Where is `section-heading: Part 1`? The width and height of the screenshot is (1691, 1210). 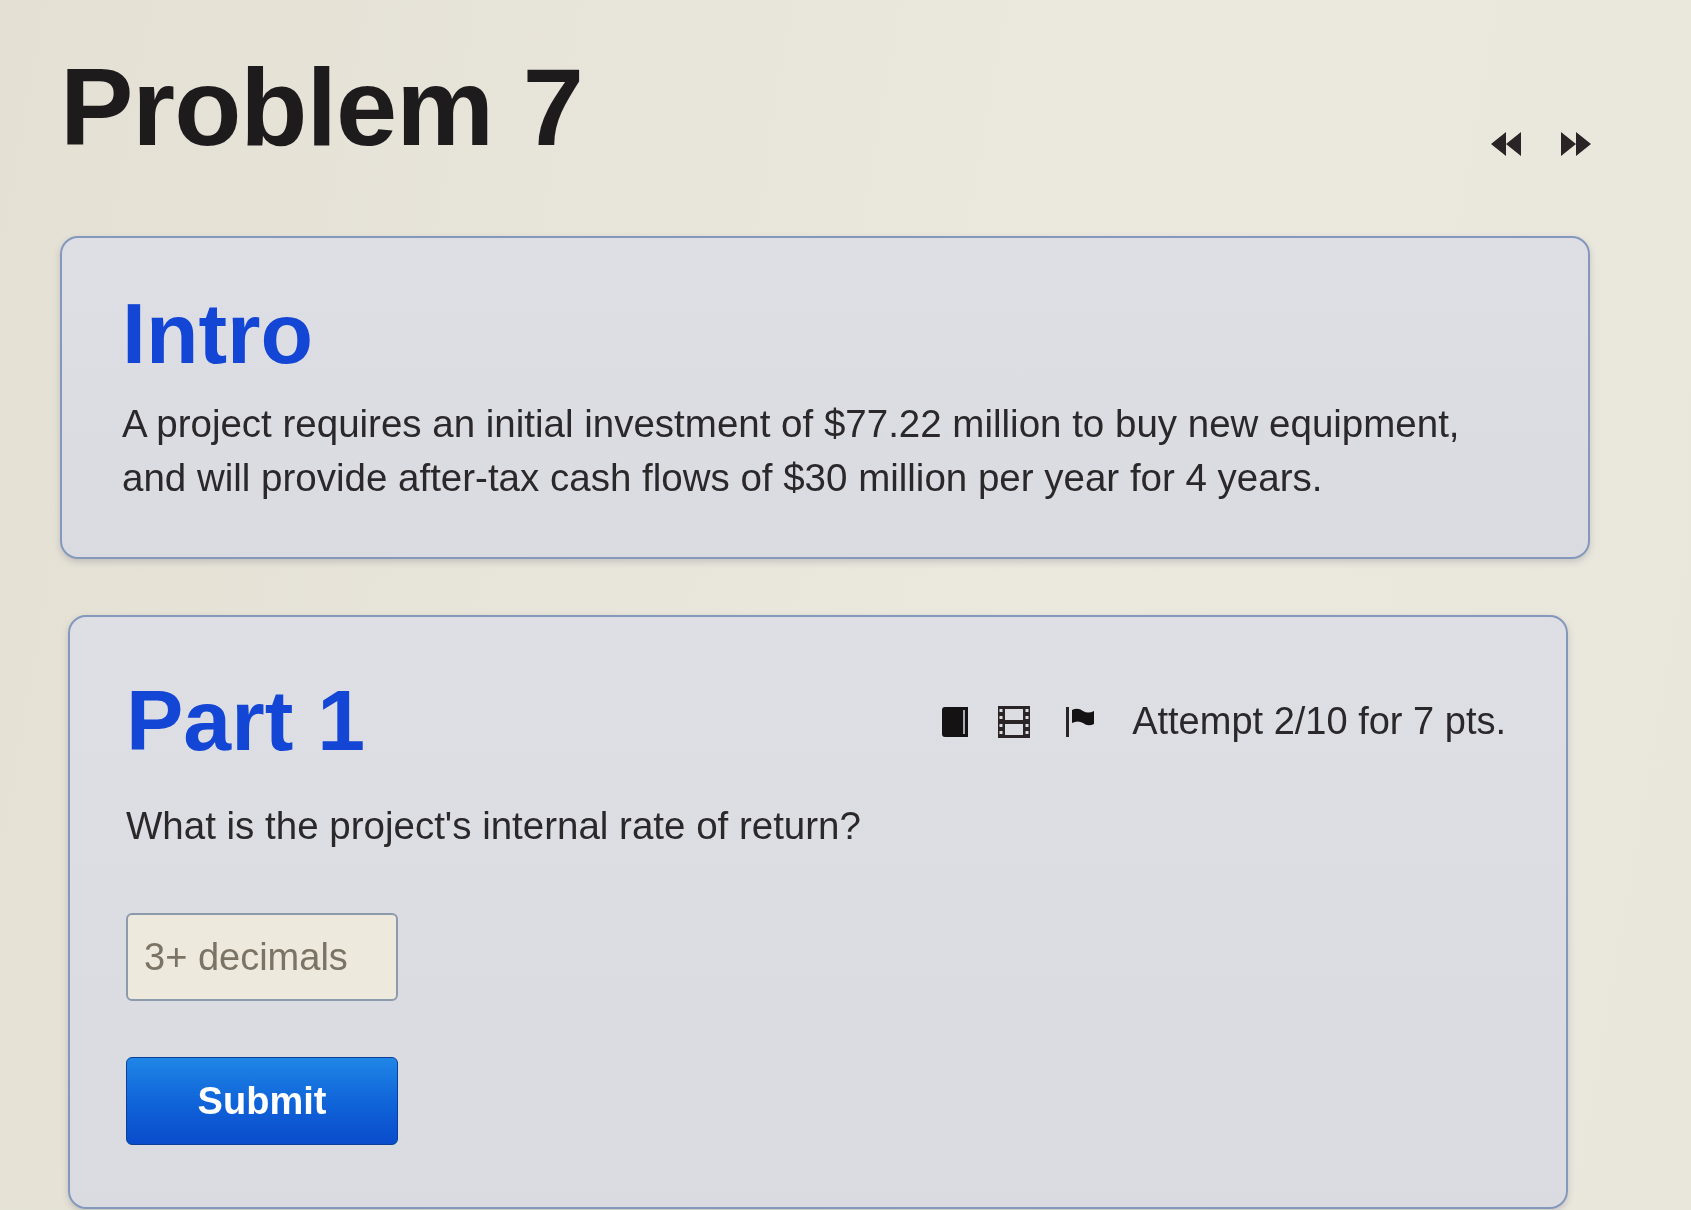
section-heading: Part 1 is located at coordinates (246, 720).